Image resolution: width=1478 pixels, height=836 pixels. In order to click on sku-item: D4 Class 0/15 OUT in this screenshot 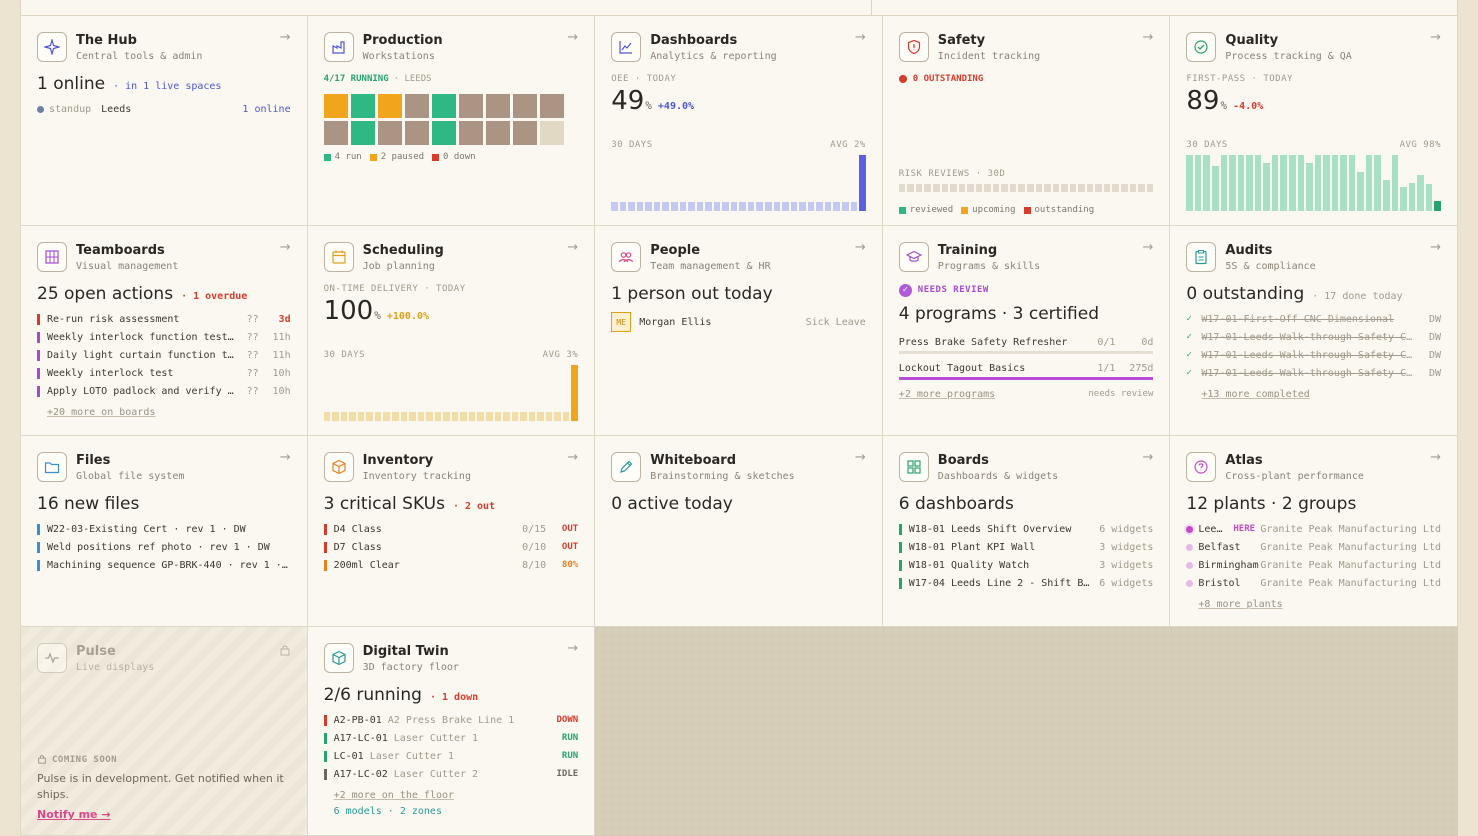, I will do `click(450, 529)`.